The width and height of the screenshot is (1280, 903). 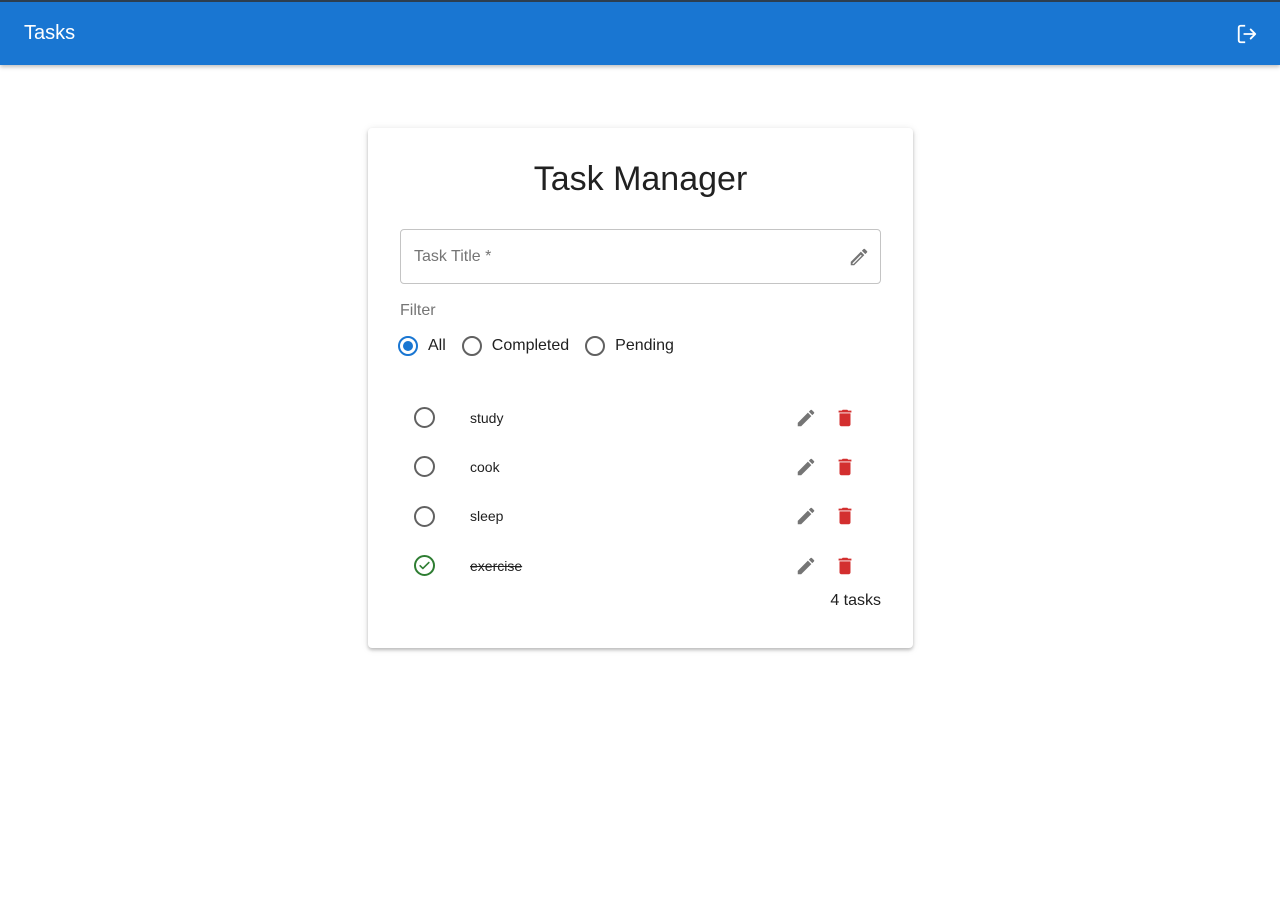 I want to click on app-title: Tasks, so click(x=50, y=33).